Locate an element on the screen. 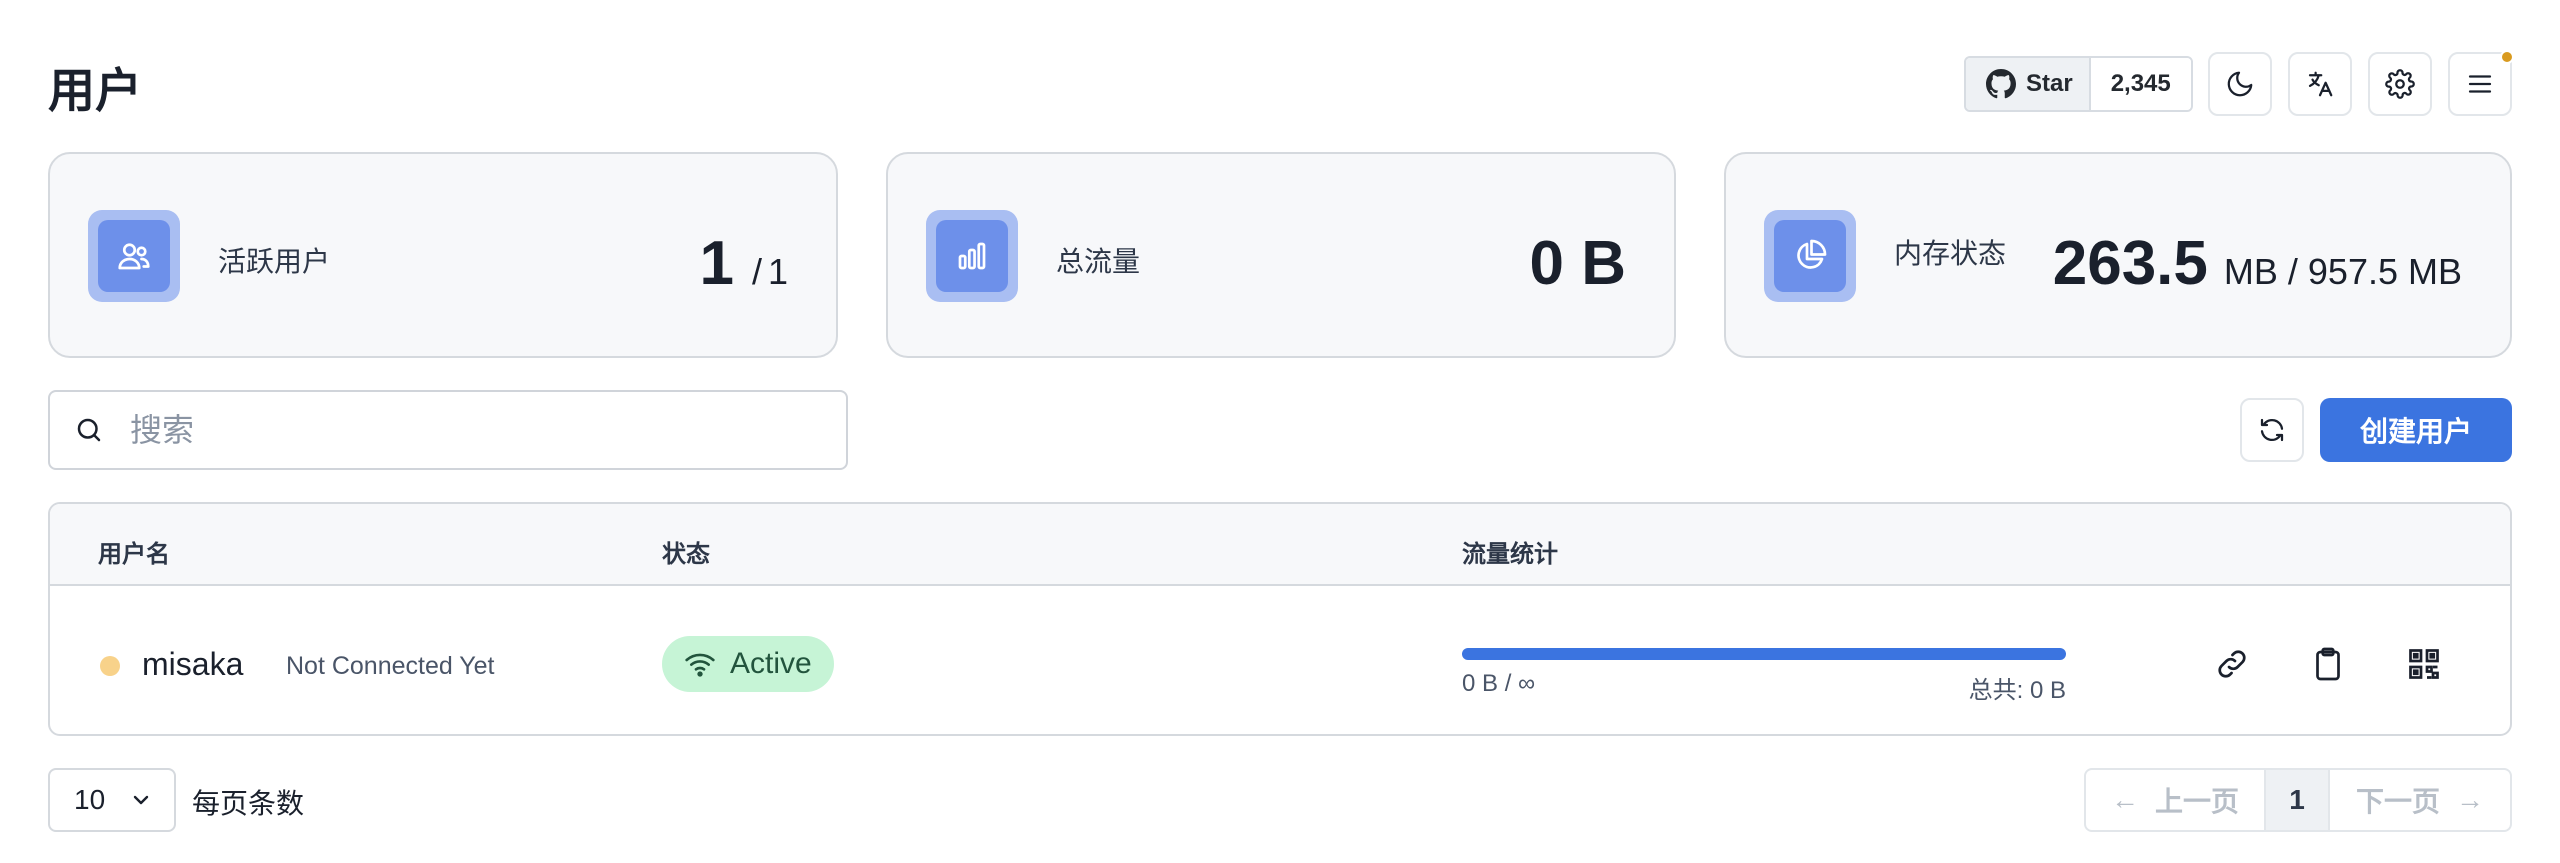 The image size is (2560, 863). notification-dot is located at coordinates (2507, 57).